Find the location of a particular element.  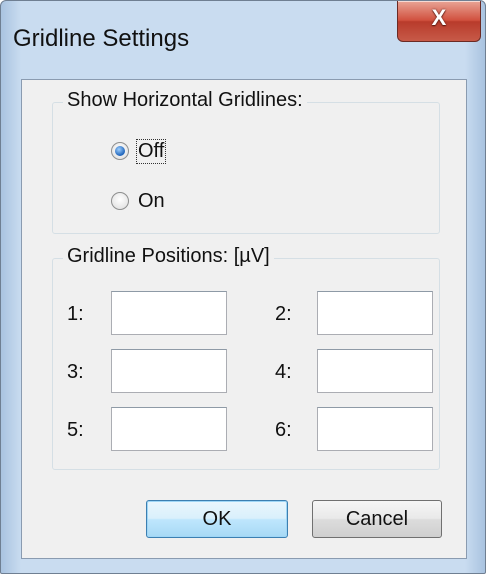

position-label-3: 3: is located at coordinates (75, 372).